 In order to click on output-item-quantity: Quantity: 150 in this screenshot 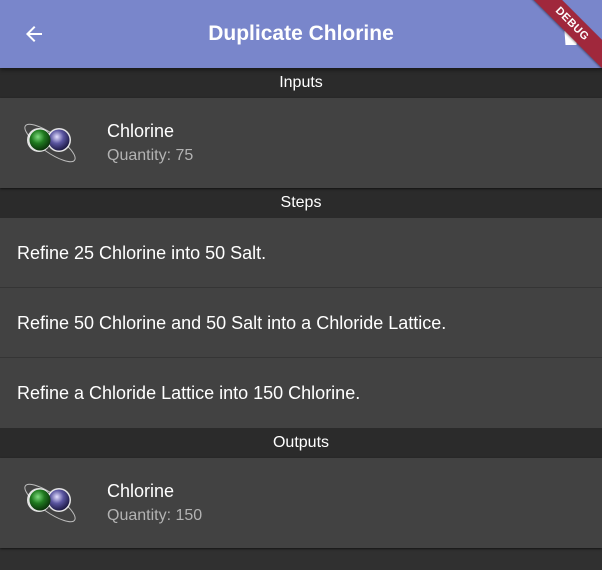, I will do `click(155, 515)`.